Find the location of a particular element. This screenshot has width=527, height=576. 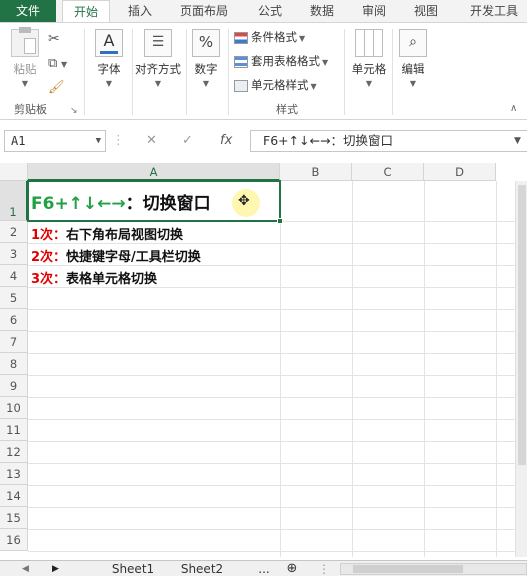

editing-label: 编辑 is located at coordinates (413, 69).